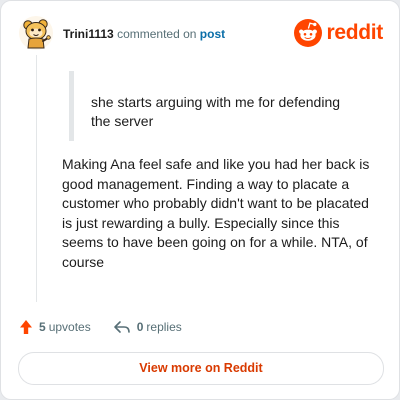 The width and height of the screenshot is (400, 400). What do you see at coordinates (36, 178) in the screenshot?
I see `thread-line` at bounding box center [36, 178].